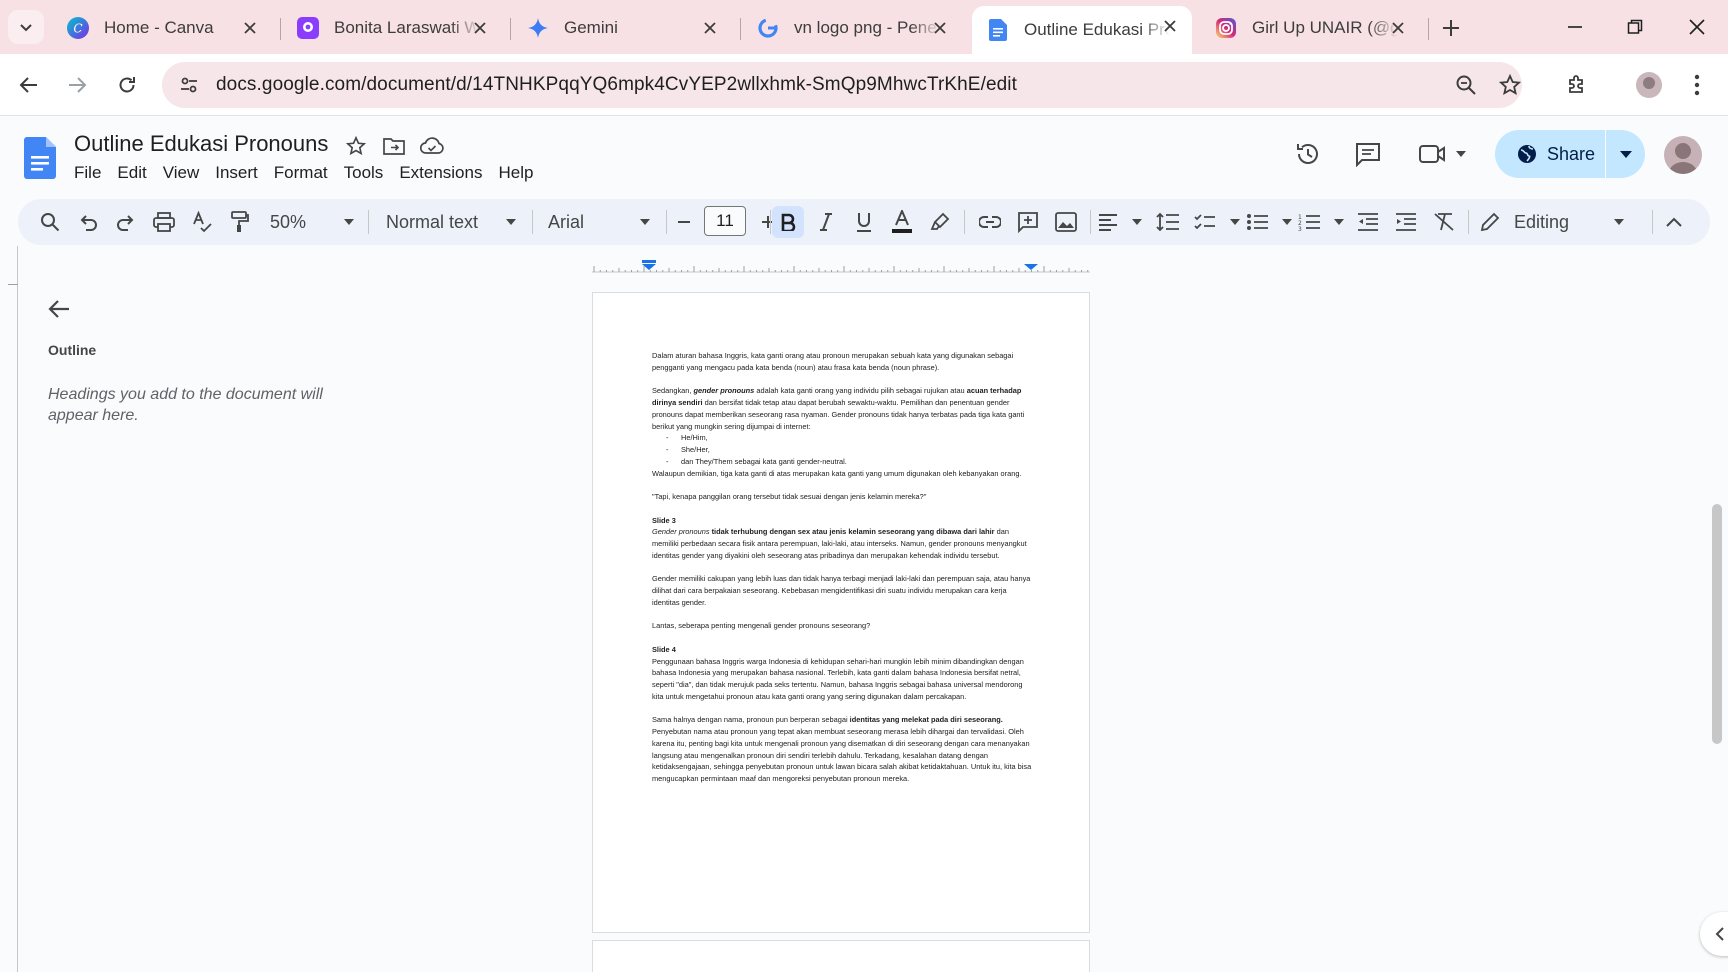 Image resolution: width=1728 pixels, height=972 pixels. Describe the element at coordinates (407, 27) in the screenshot. I see `tab-title: Bonita Laraswati W` at that location.